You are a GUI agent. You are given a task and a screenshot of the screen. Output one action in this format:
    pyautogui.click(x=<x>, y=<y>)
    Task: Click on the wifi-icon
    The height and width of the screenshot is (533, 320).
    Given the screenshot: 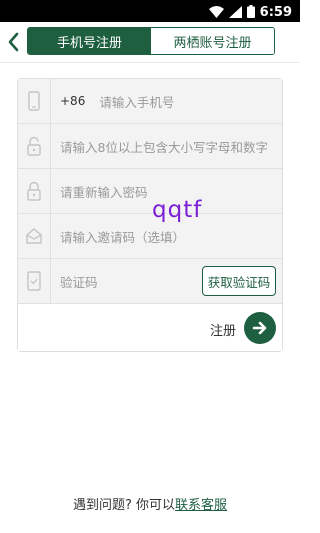 What is the action you would take?
    pyautogui.click(x=216, y=12)
    